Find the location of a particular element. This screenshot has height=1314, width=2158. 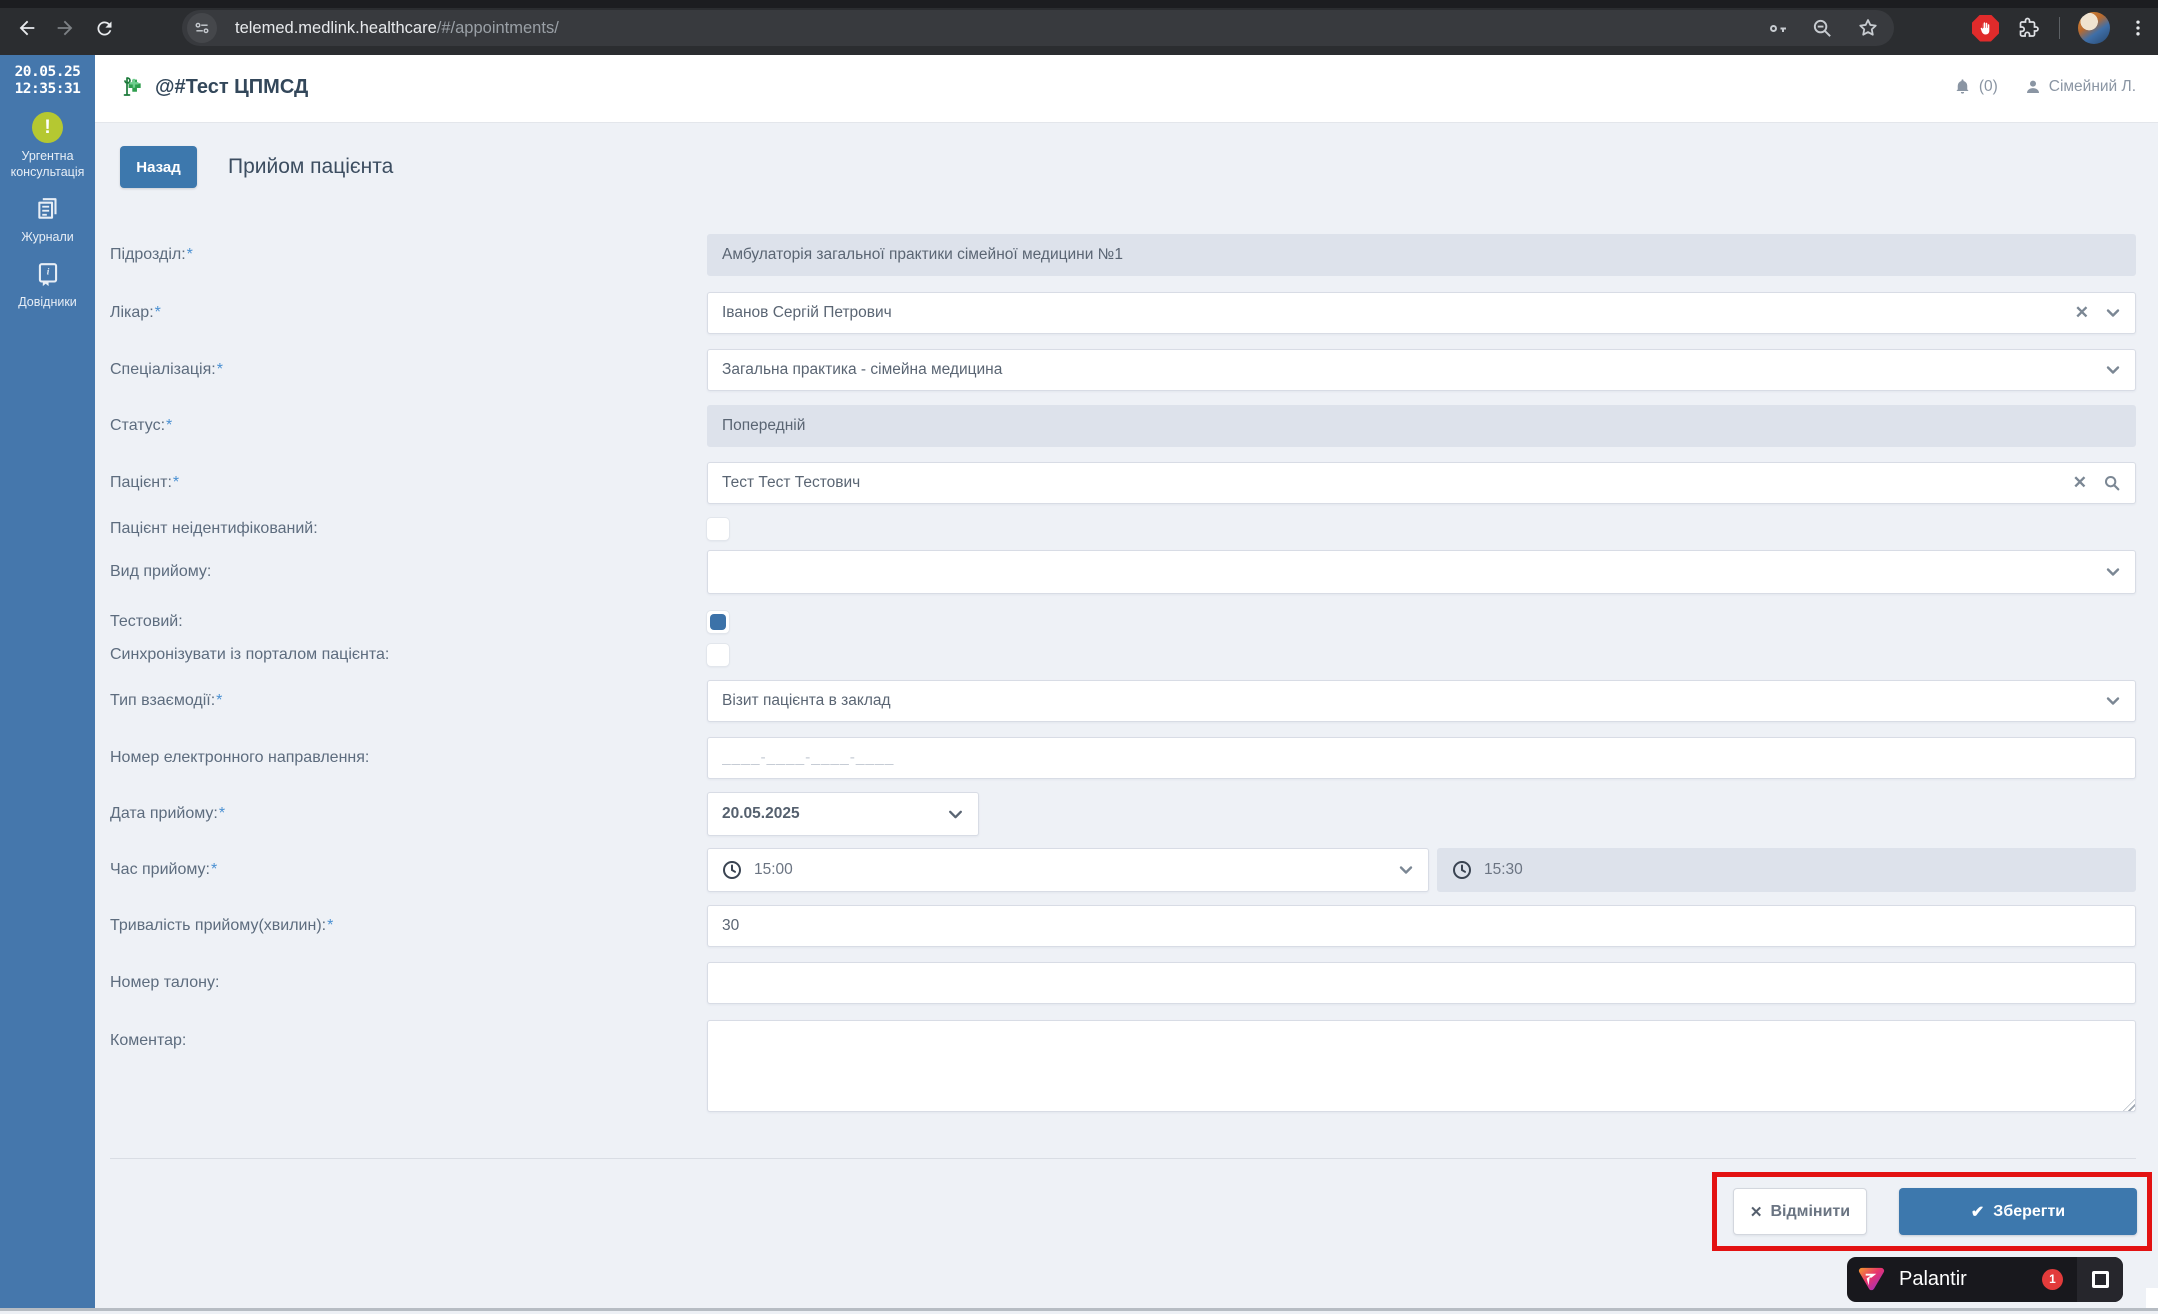

browser-back-button is located at coordinates (27, 28).